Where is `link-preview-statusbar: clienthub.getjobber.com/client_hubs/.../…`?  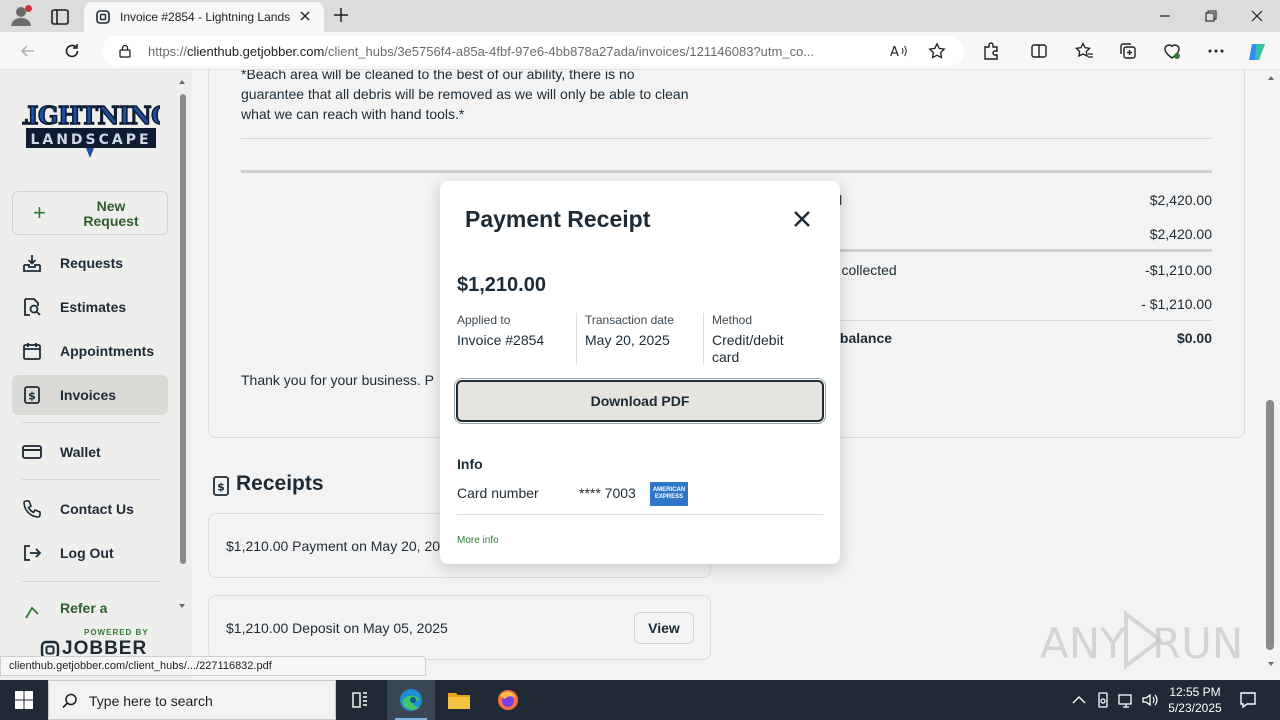 link-preview-statusbar: clienthub.getjobber.com/client_hubs/.../… is located at coordinates (213, 666).